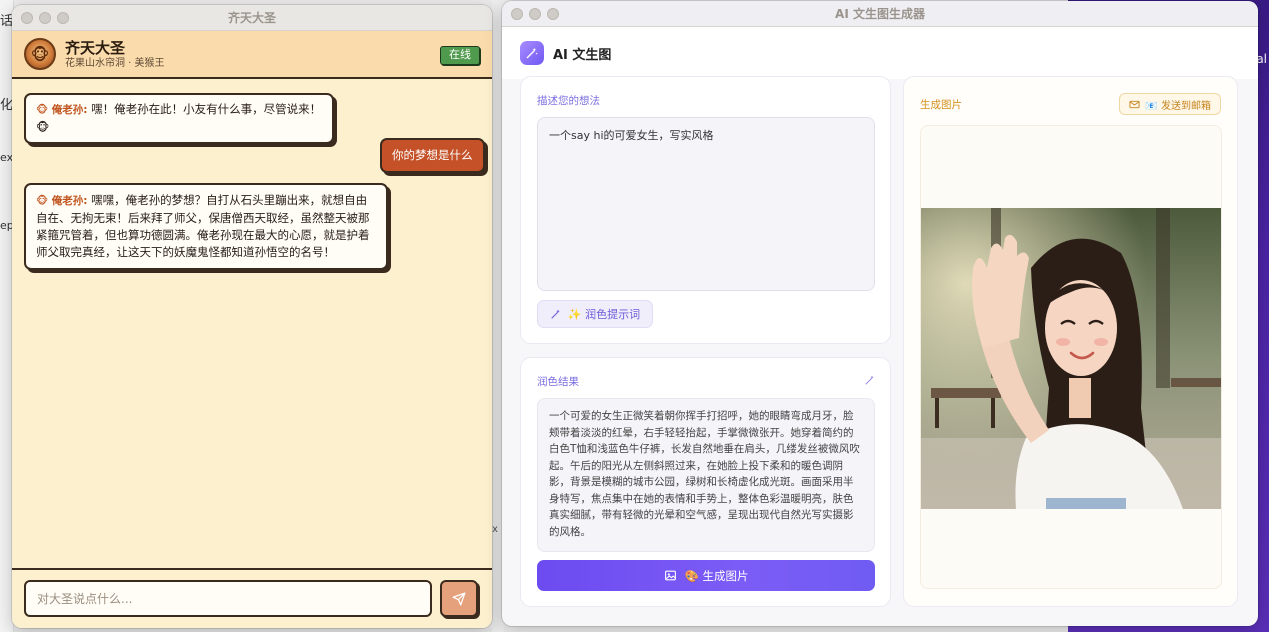  Describe the element at coordinates (941, 105) in the screenshot. I see `generated-image-label: 生成图片` at that location.